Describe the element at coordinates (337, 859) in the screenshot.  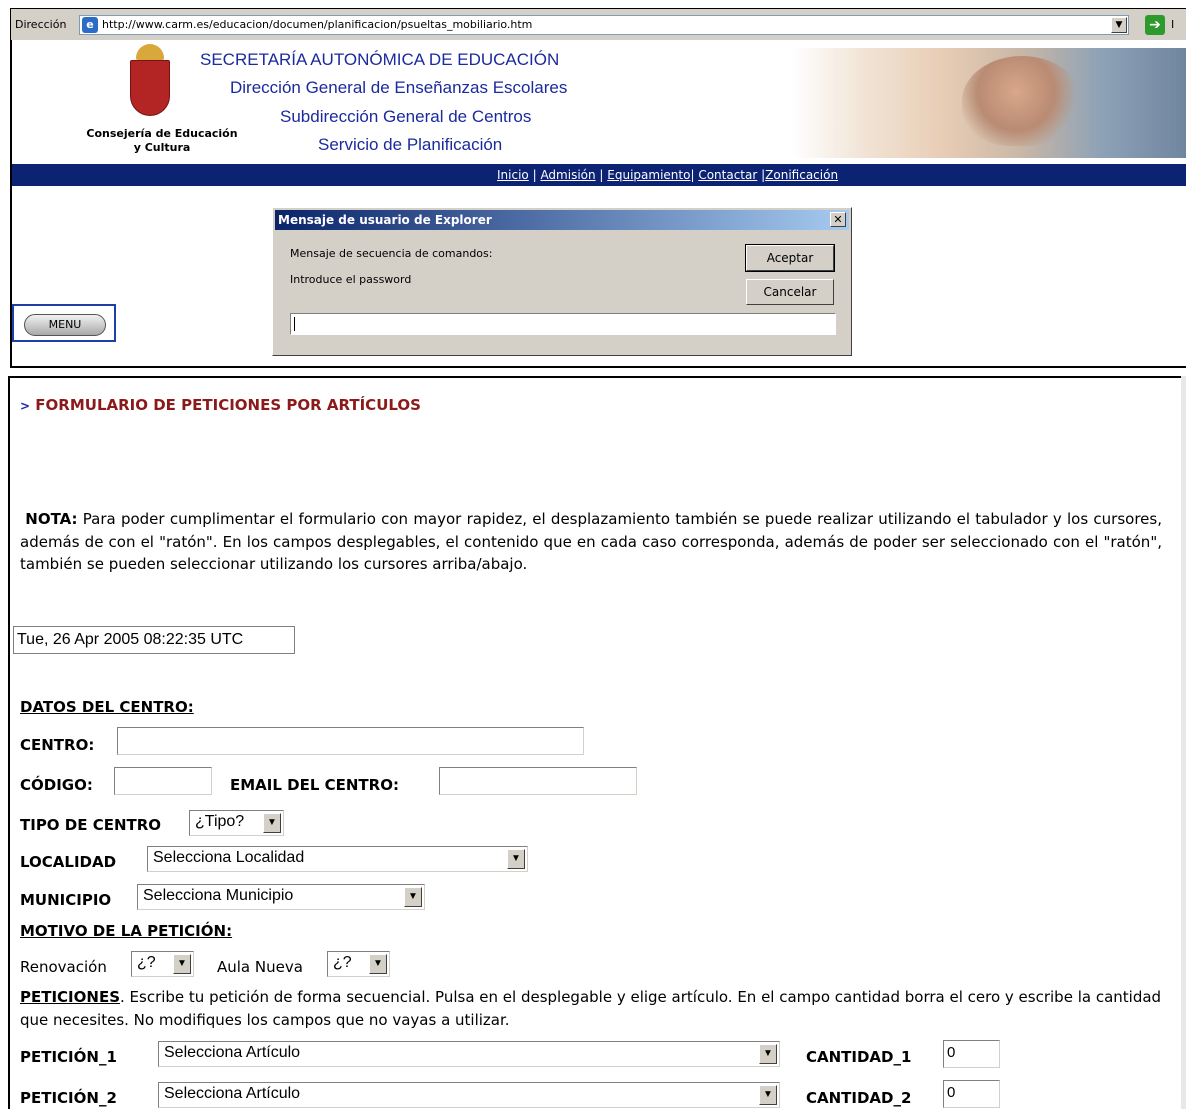
I see `localidad-select: Selecciona Localidad ▼` at that location.